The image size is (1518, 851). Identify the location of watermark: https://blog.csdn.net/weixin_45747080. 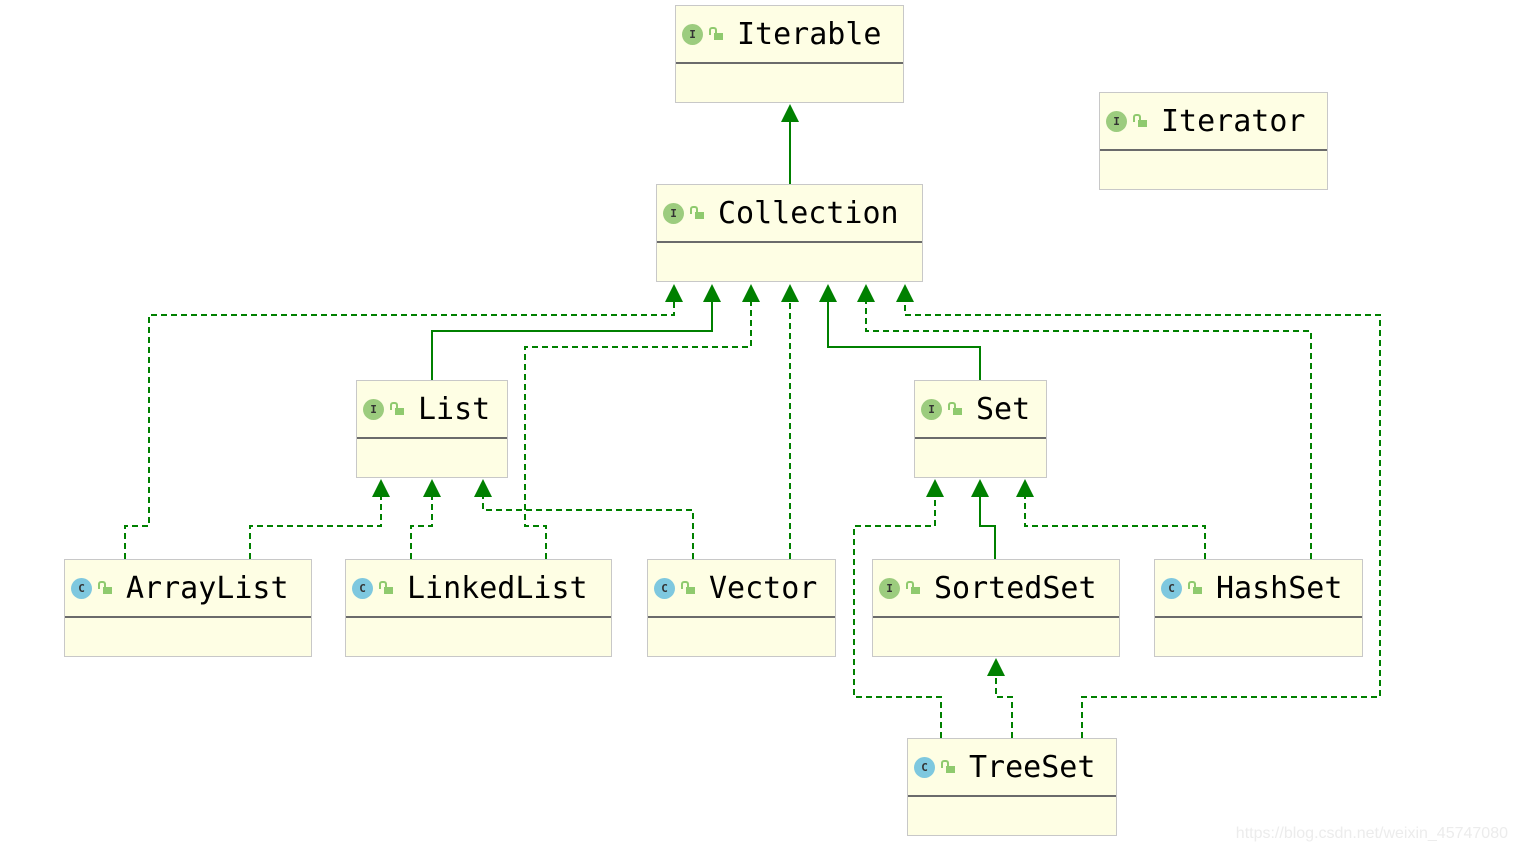
(1371, 833).